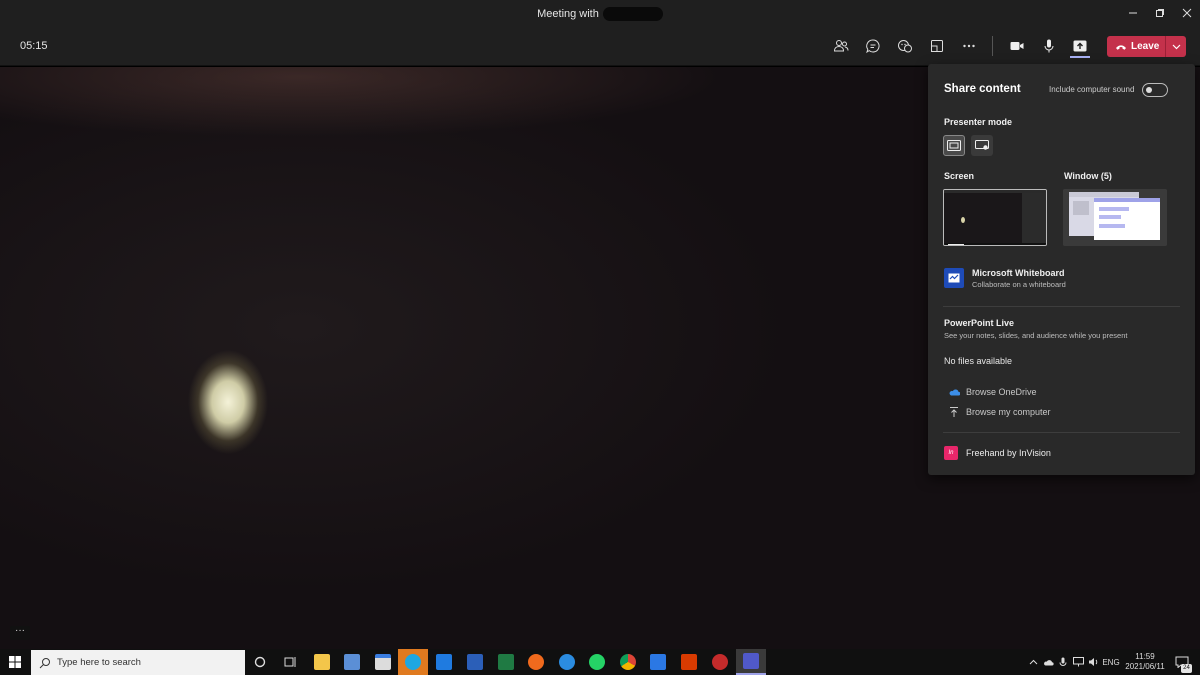  What do you see at coordinates (969, 46) in the screenshot?
I see `more-icon` at bounding box center [969, 46].